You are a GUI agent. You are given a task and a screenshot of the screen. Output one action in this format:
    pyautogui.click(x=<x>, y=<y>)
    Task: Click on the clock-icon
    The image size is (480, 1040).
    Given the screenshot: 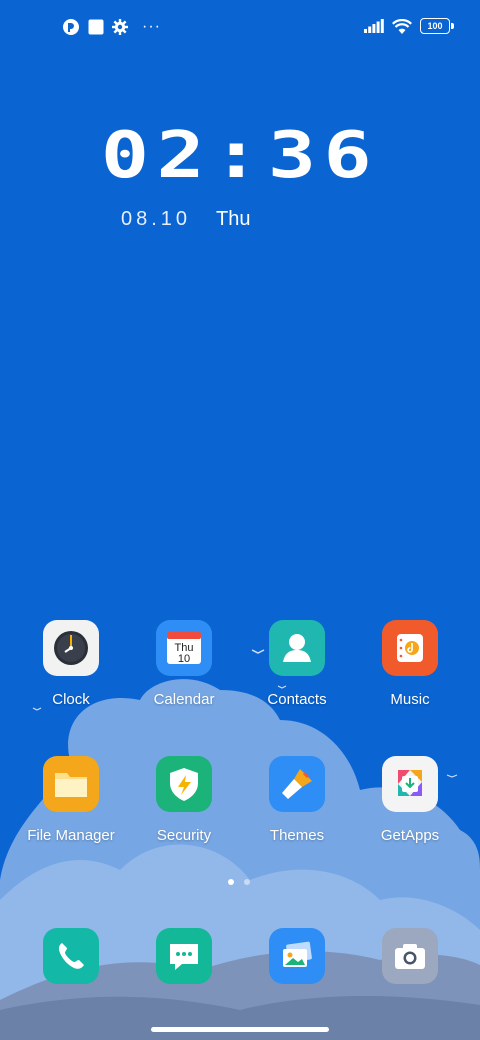 What is the action you would take?
    pyautogui.click(x=71, y=648)
    